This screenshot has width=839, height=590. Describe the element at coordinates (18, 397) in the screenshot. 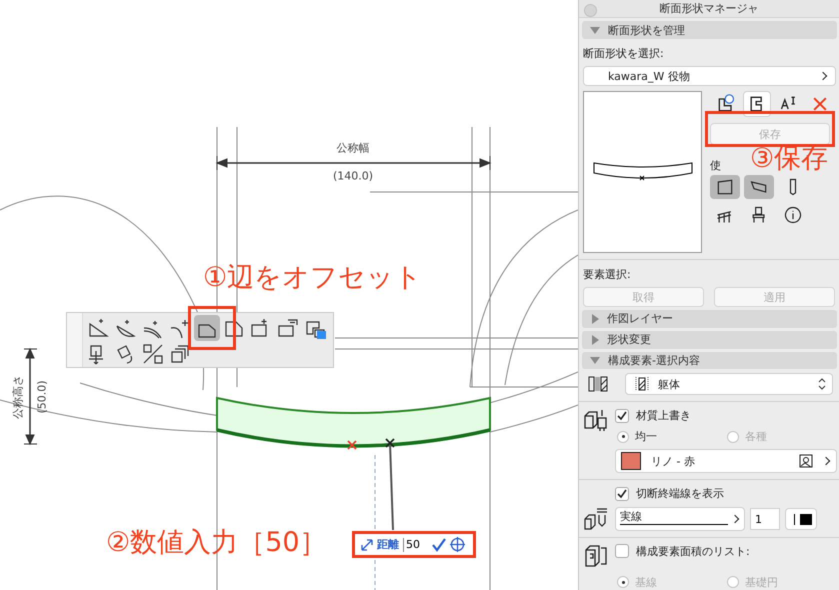

I see `dimension-label: 公称高さ` at that location.